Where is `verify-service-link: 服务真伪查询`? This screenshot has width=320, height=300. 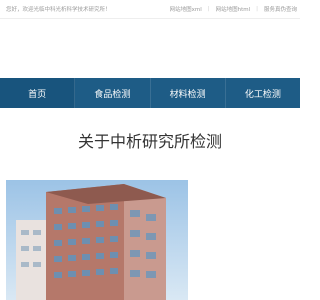 verify-service-link: 服务真伪查询 is located at coordinates (280, 9).